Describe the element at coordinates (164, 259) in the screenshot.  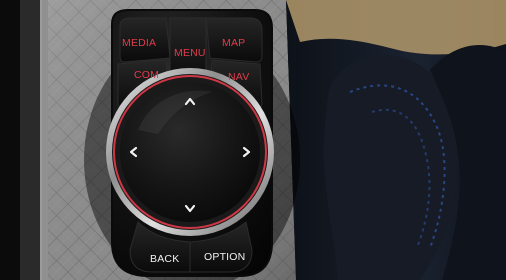
I see `back-button-label: BACK` at that location.